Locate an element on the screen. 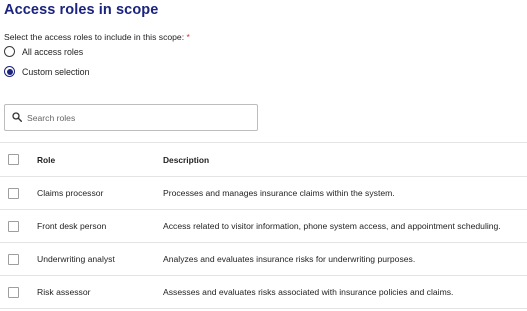  required-marker: * is located at coordinates (188, 37).